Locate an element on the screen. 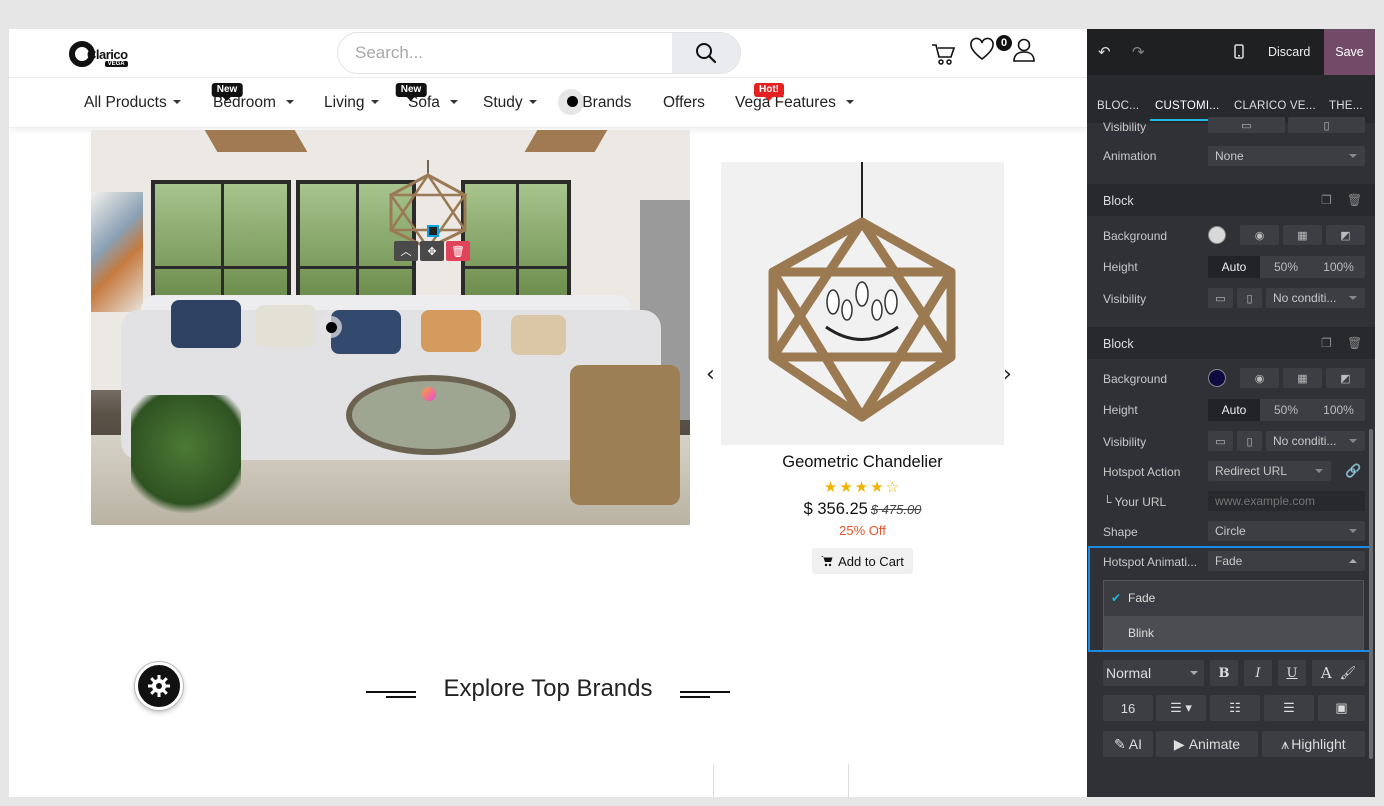 The width and height of the screenshot is (1384, 806). list-ul-icon: ☷ is located at coordinates (1235, 707).